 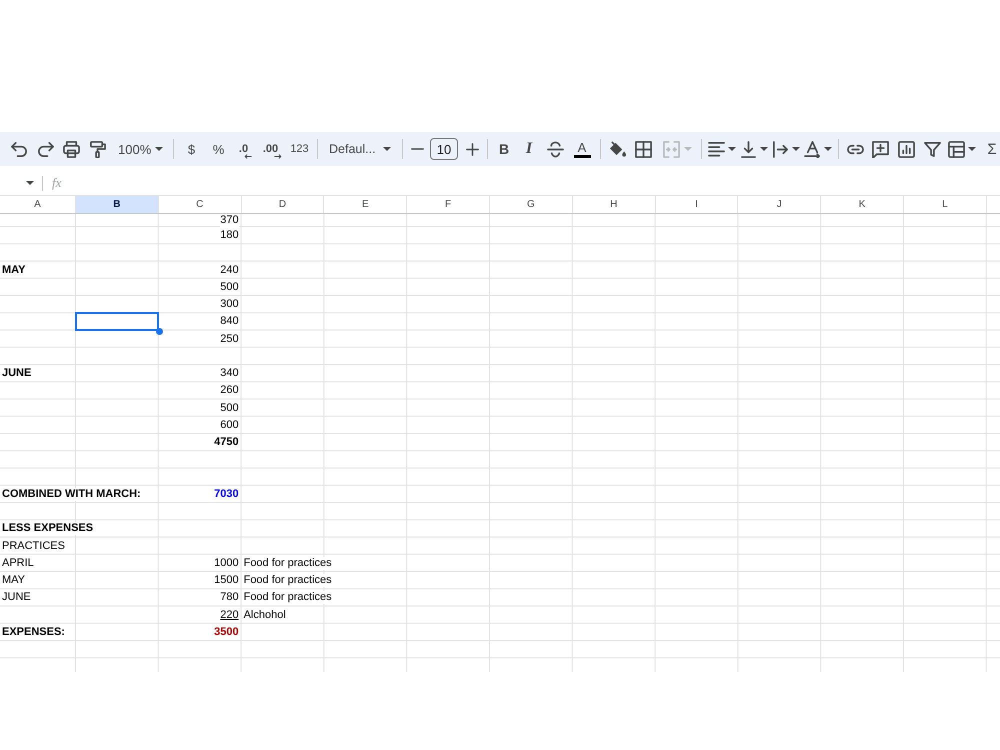 What do you see at coordinates (697, 204) in the screenshot?
I see `column-header: I` at bounding box center [697, 204].